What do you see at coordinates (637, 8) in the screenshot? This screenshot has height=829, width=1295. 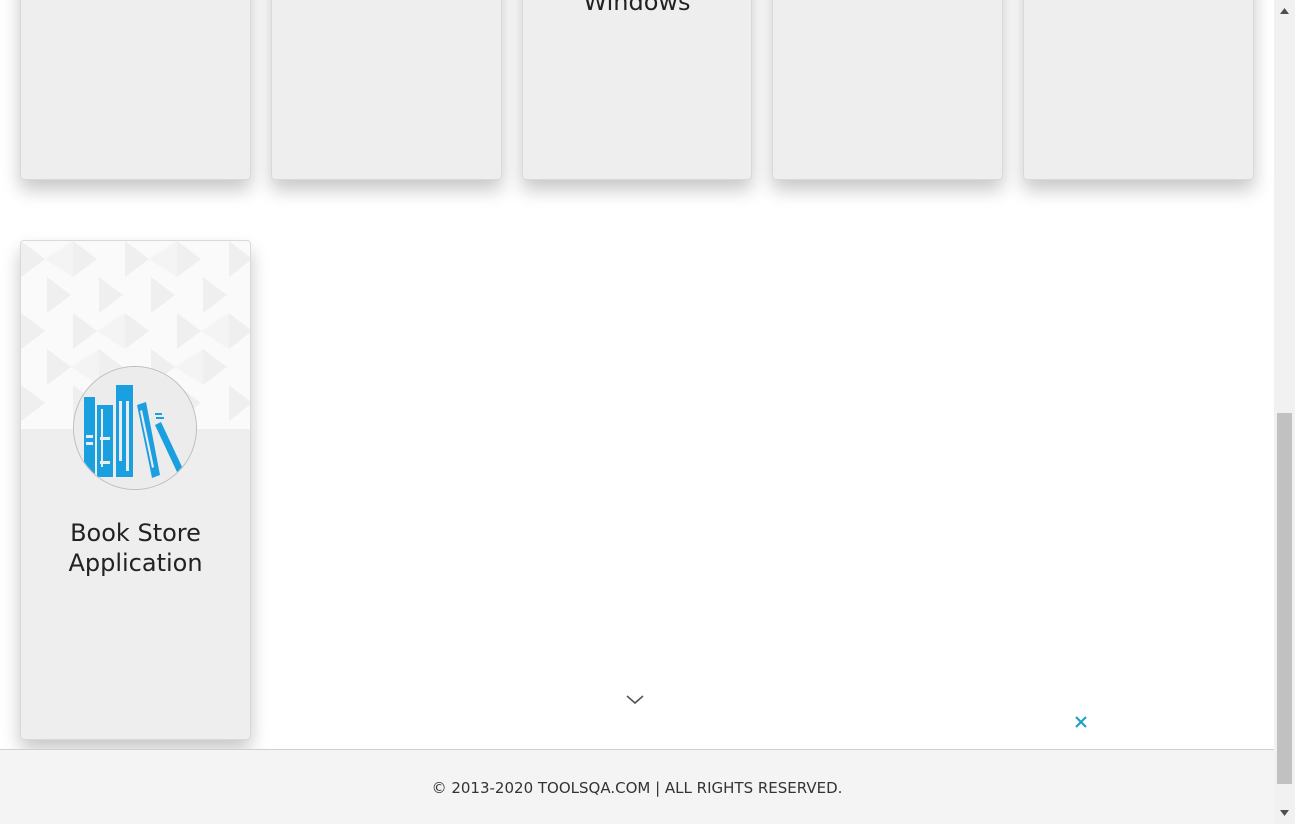 I see `card-title: Windows` at bounding box center [637, 8].